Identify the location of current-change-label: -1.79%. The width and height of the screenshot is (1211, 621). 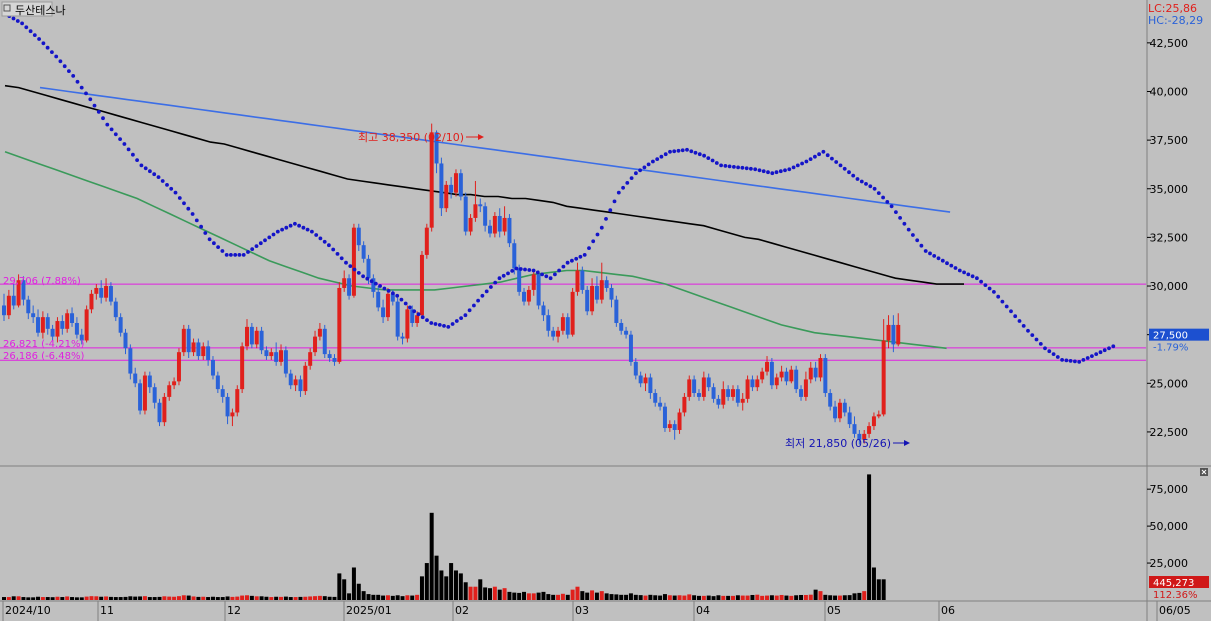
(1170, 348).